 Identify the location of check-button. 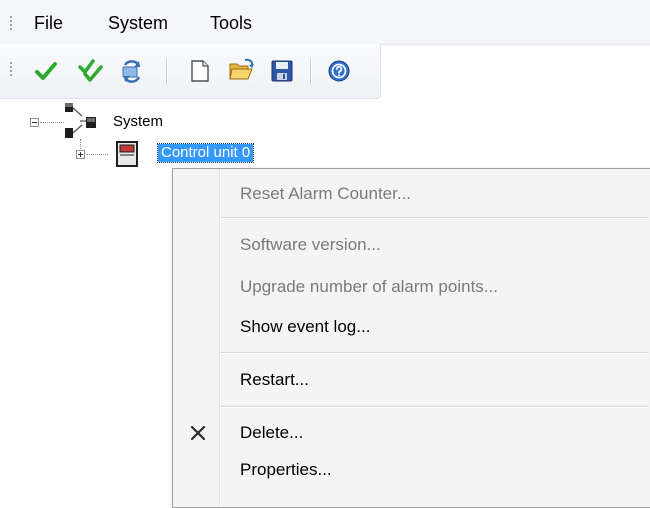
(46, 71).